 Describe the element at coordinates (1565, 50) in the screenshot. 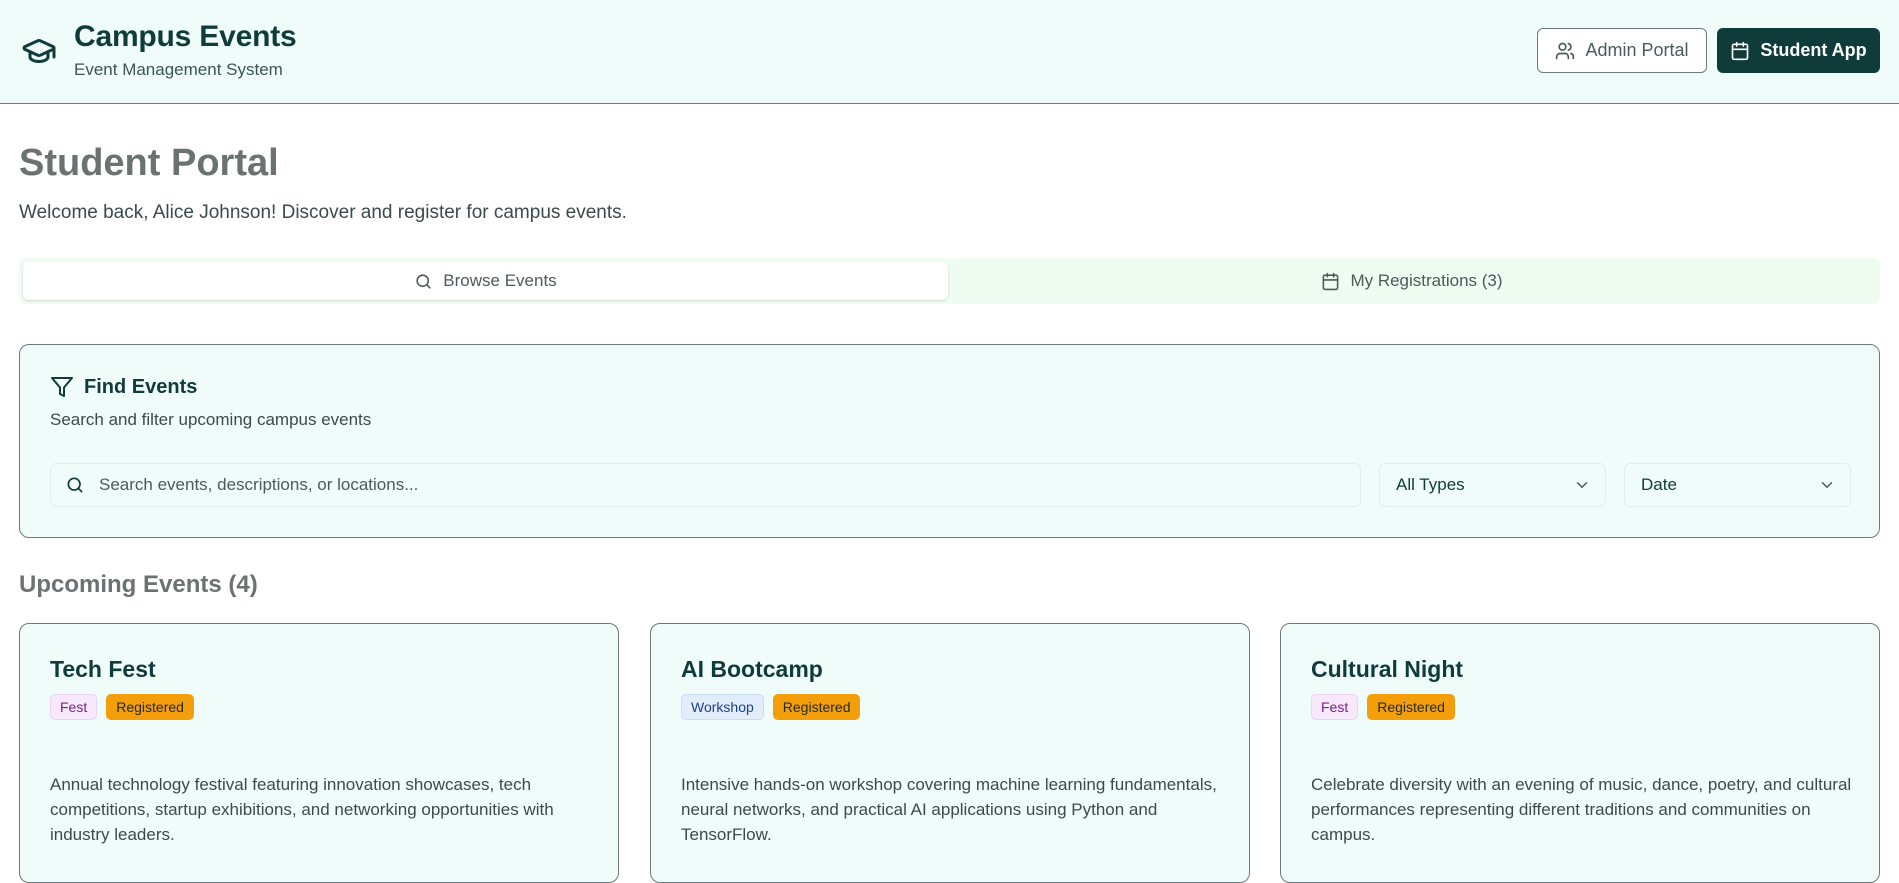

I see `users-icon` at that location.